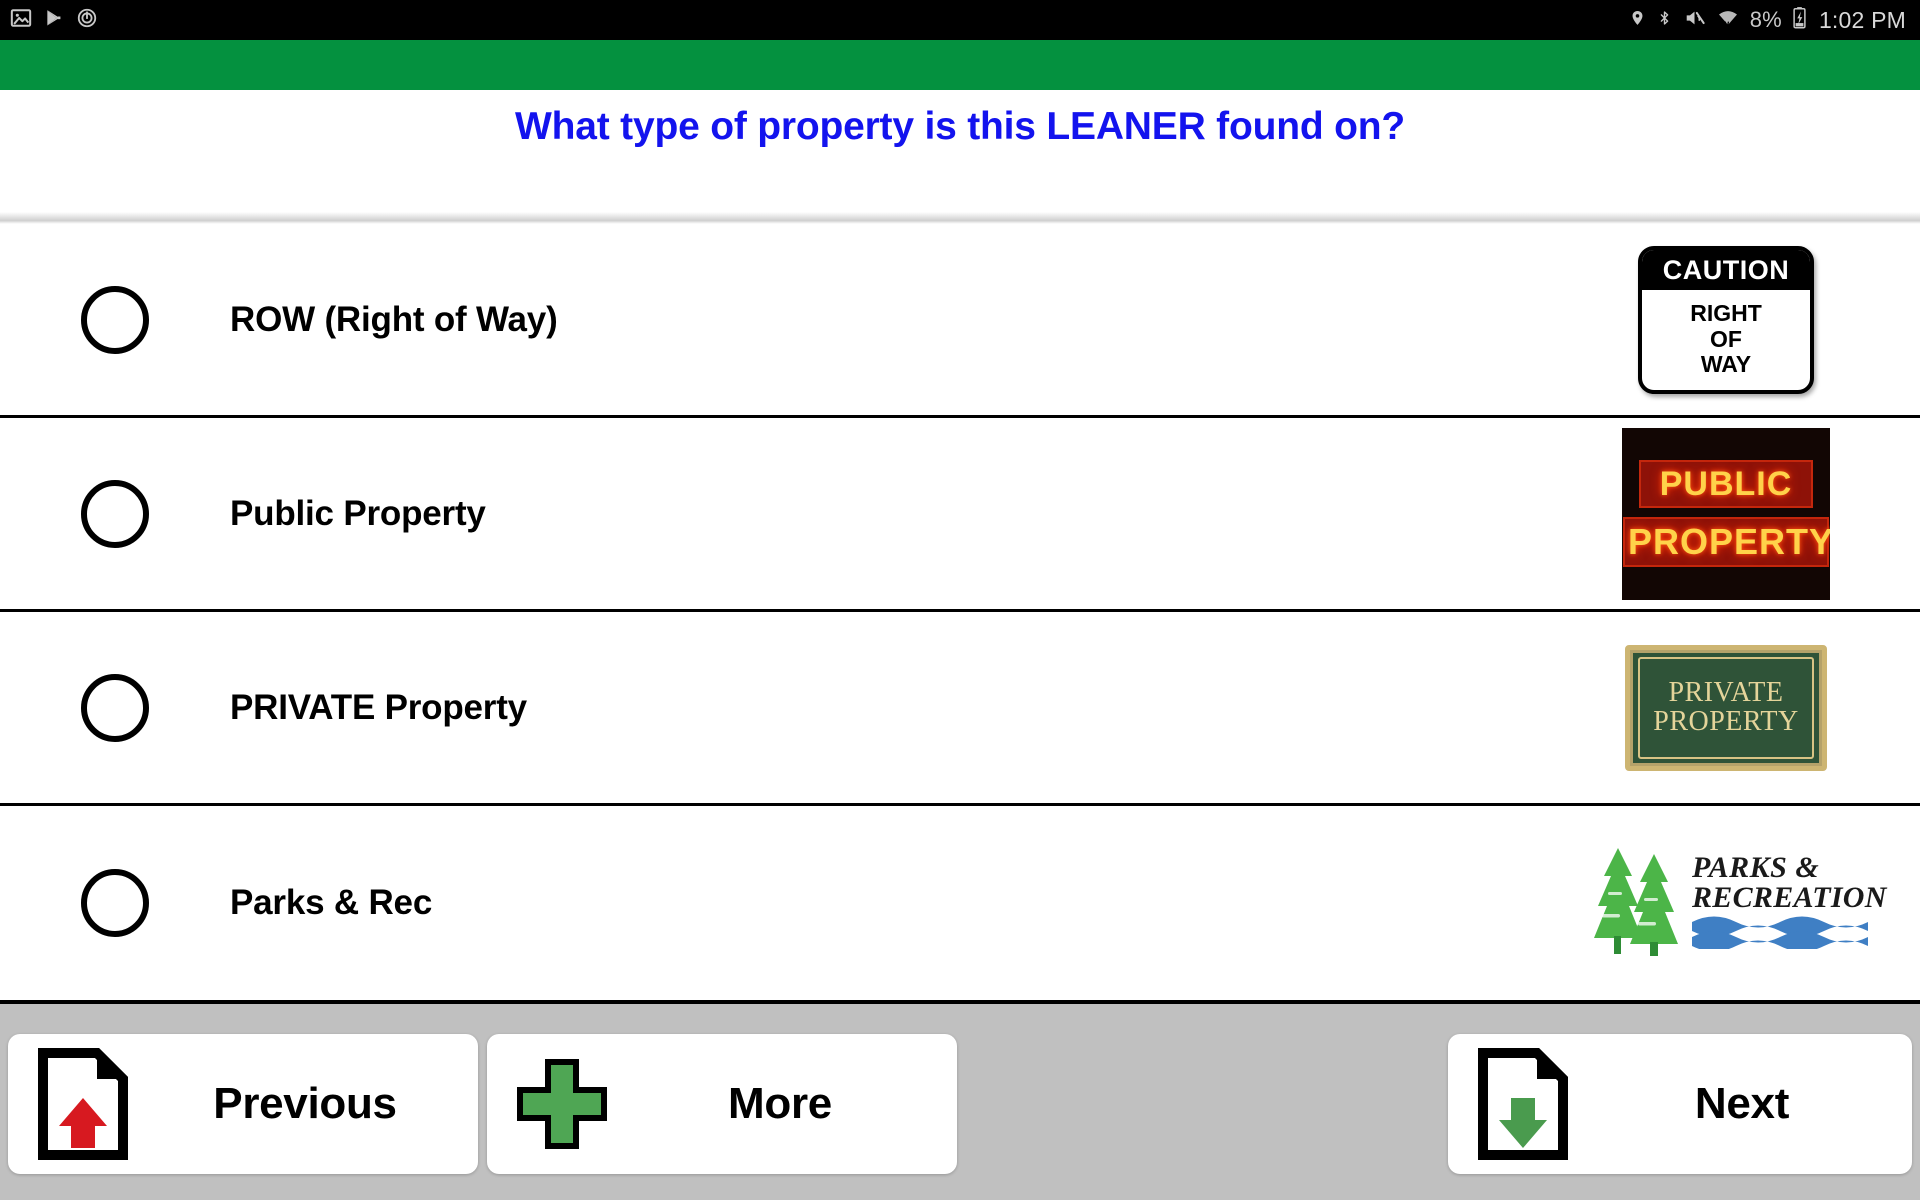 This screenshot has height=1200, width=1920. Describe the element at coordinates (1726, 484) in the screenshot. I see `neon-line-1: PUBLIC` at that location.